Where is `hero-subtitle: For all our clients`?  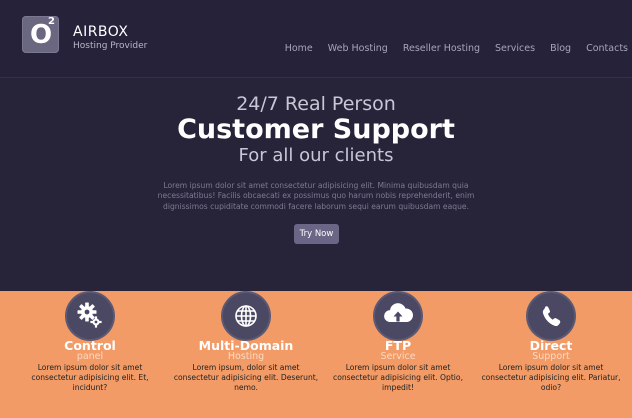
hero-subtitle: For all our clients is located at coordinates (316, 155).